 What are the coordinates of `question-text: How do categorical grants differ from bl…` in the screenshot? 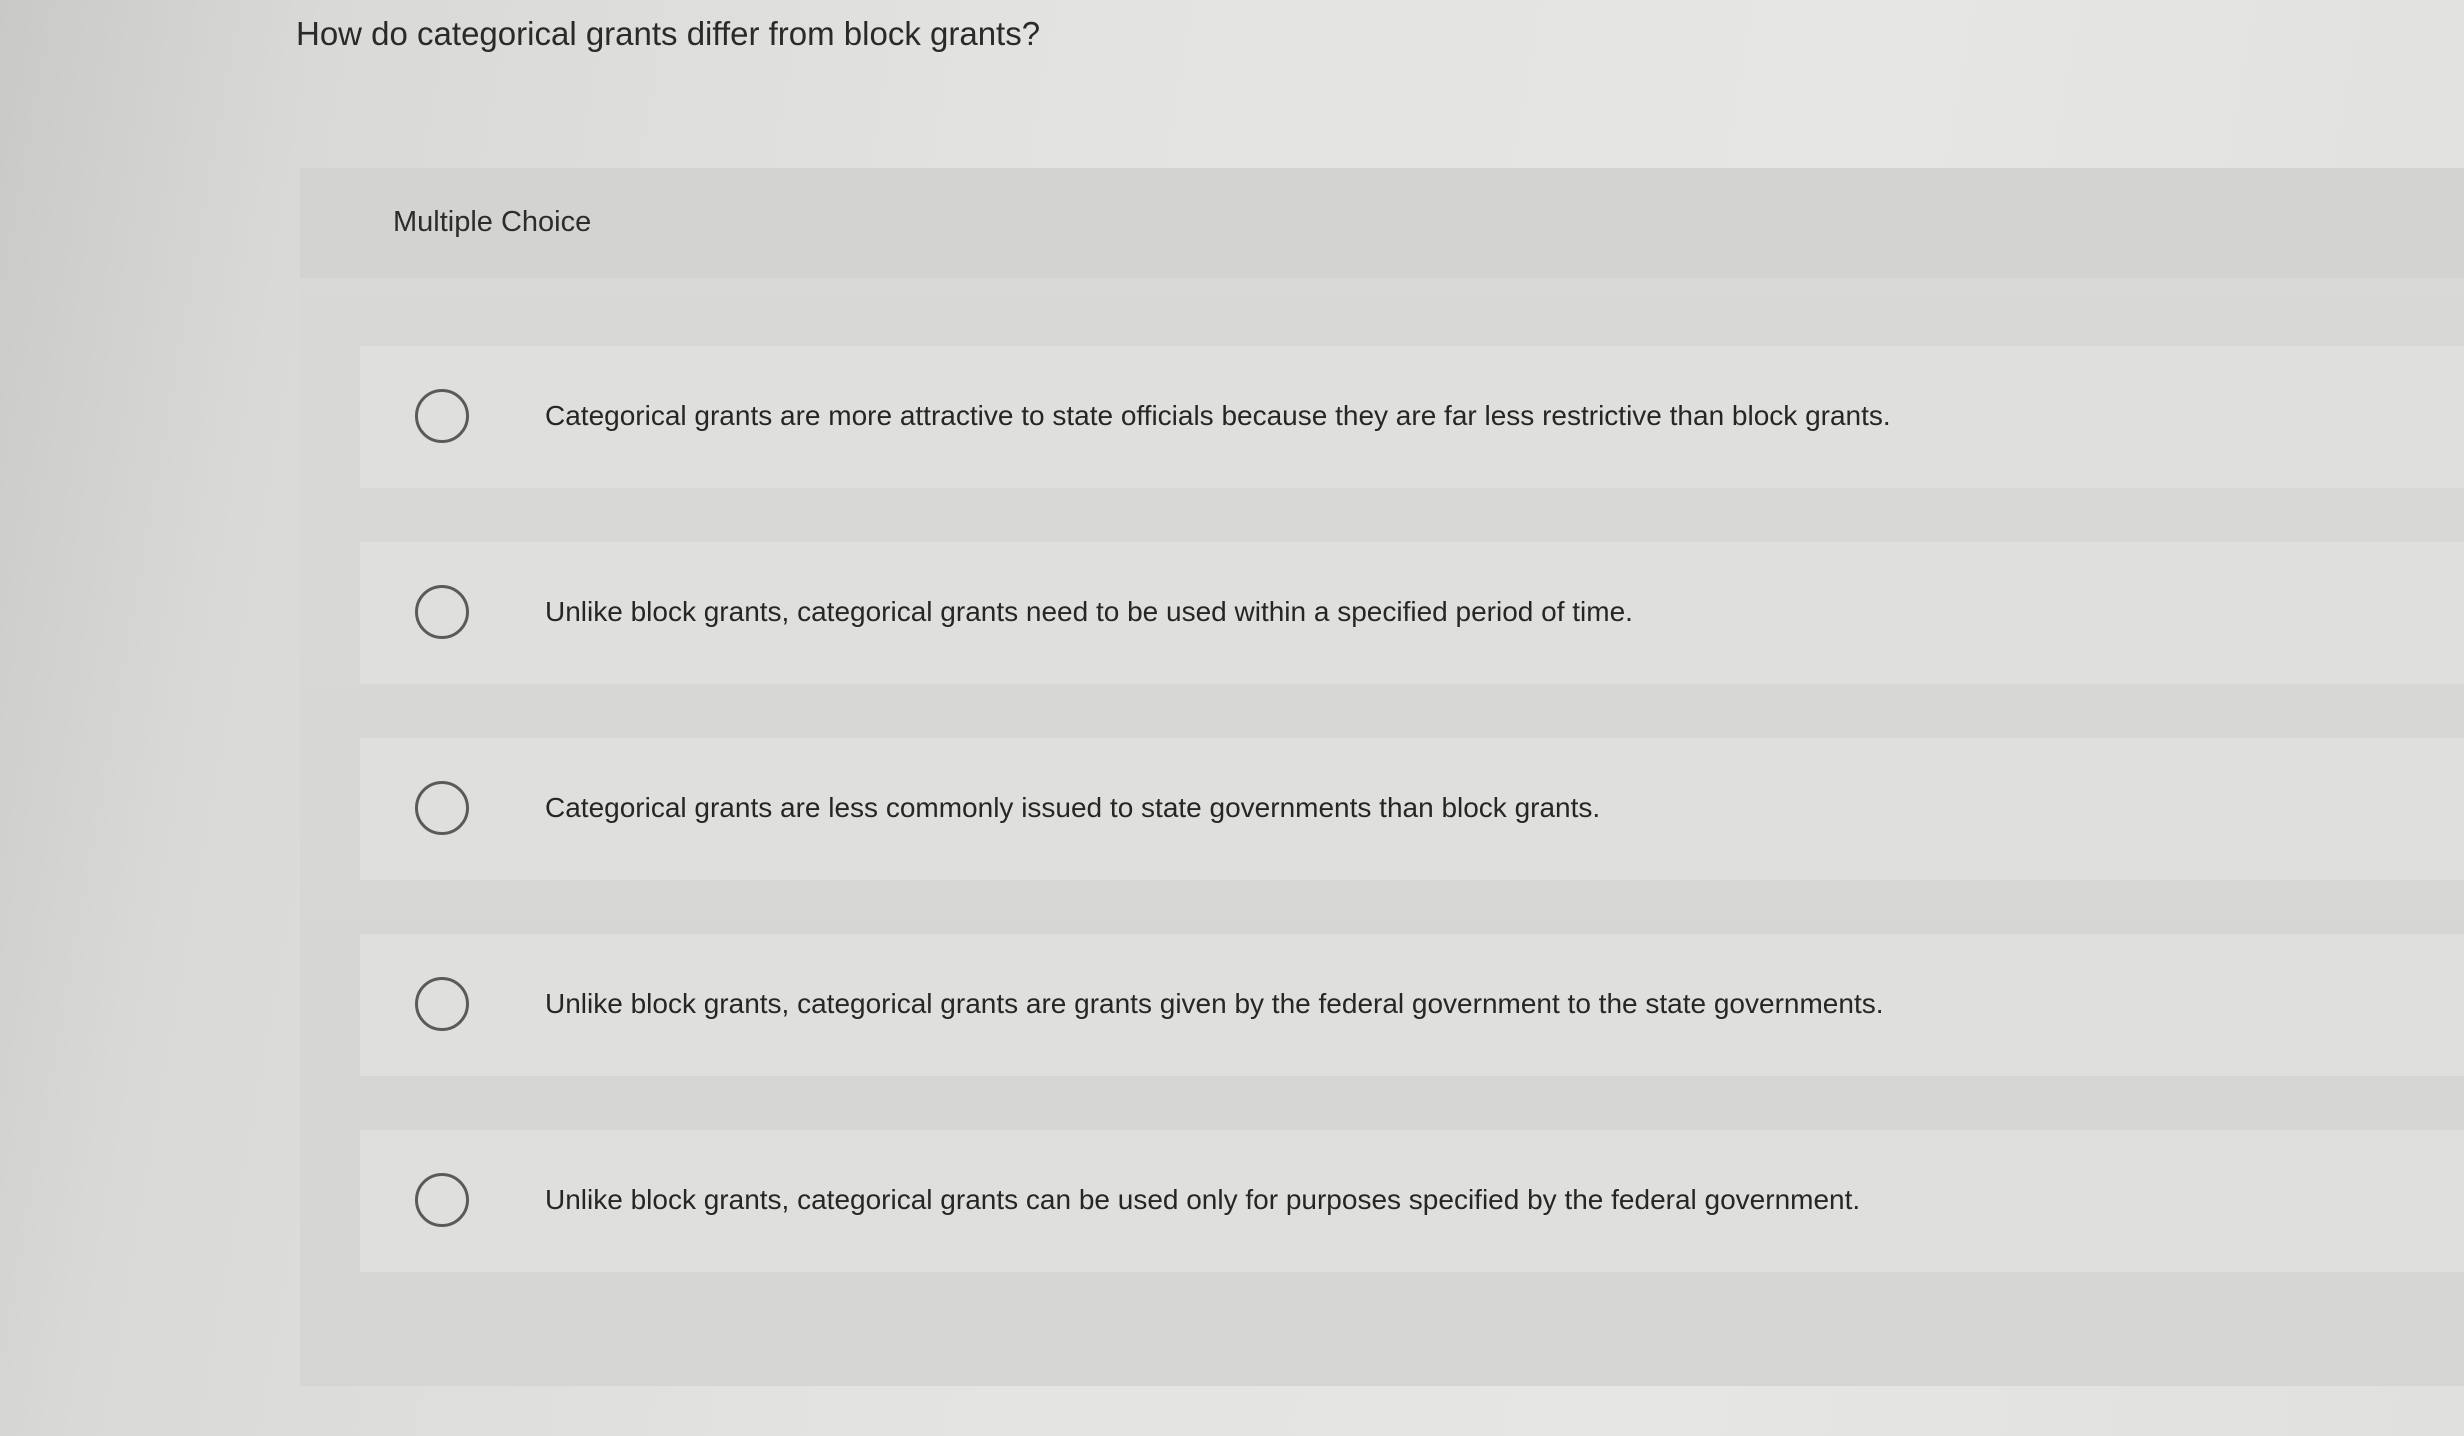 It's located at (668, 33).